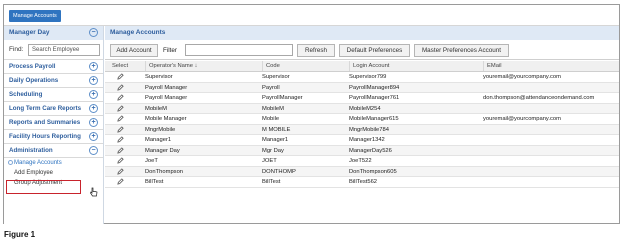  Describe the element at coordinates (160, 129) in the screenshot. I see `operator-name-cell: MngrMobile` at that location.